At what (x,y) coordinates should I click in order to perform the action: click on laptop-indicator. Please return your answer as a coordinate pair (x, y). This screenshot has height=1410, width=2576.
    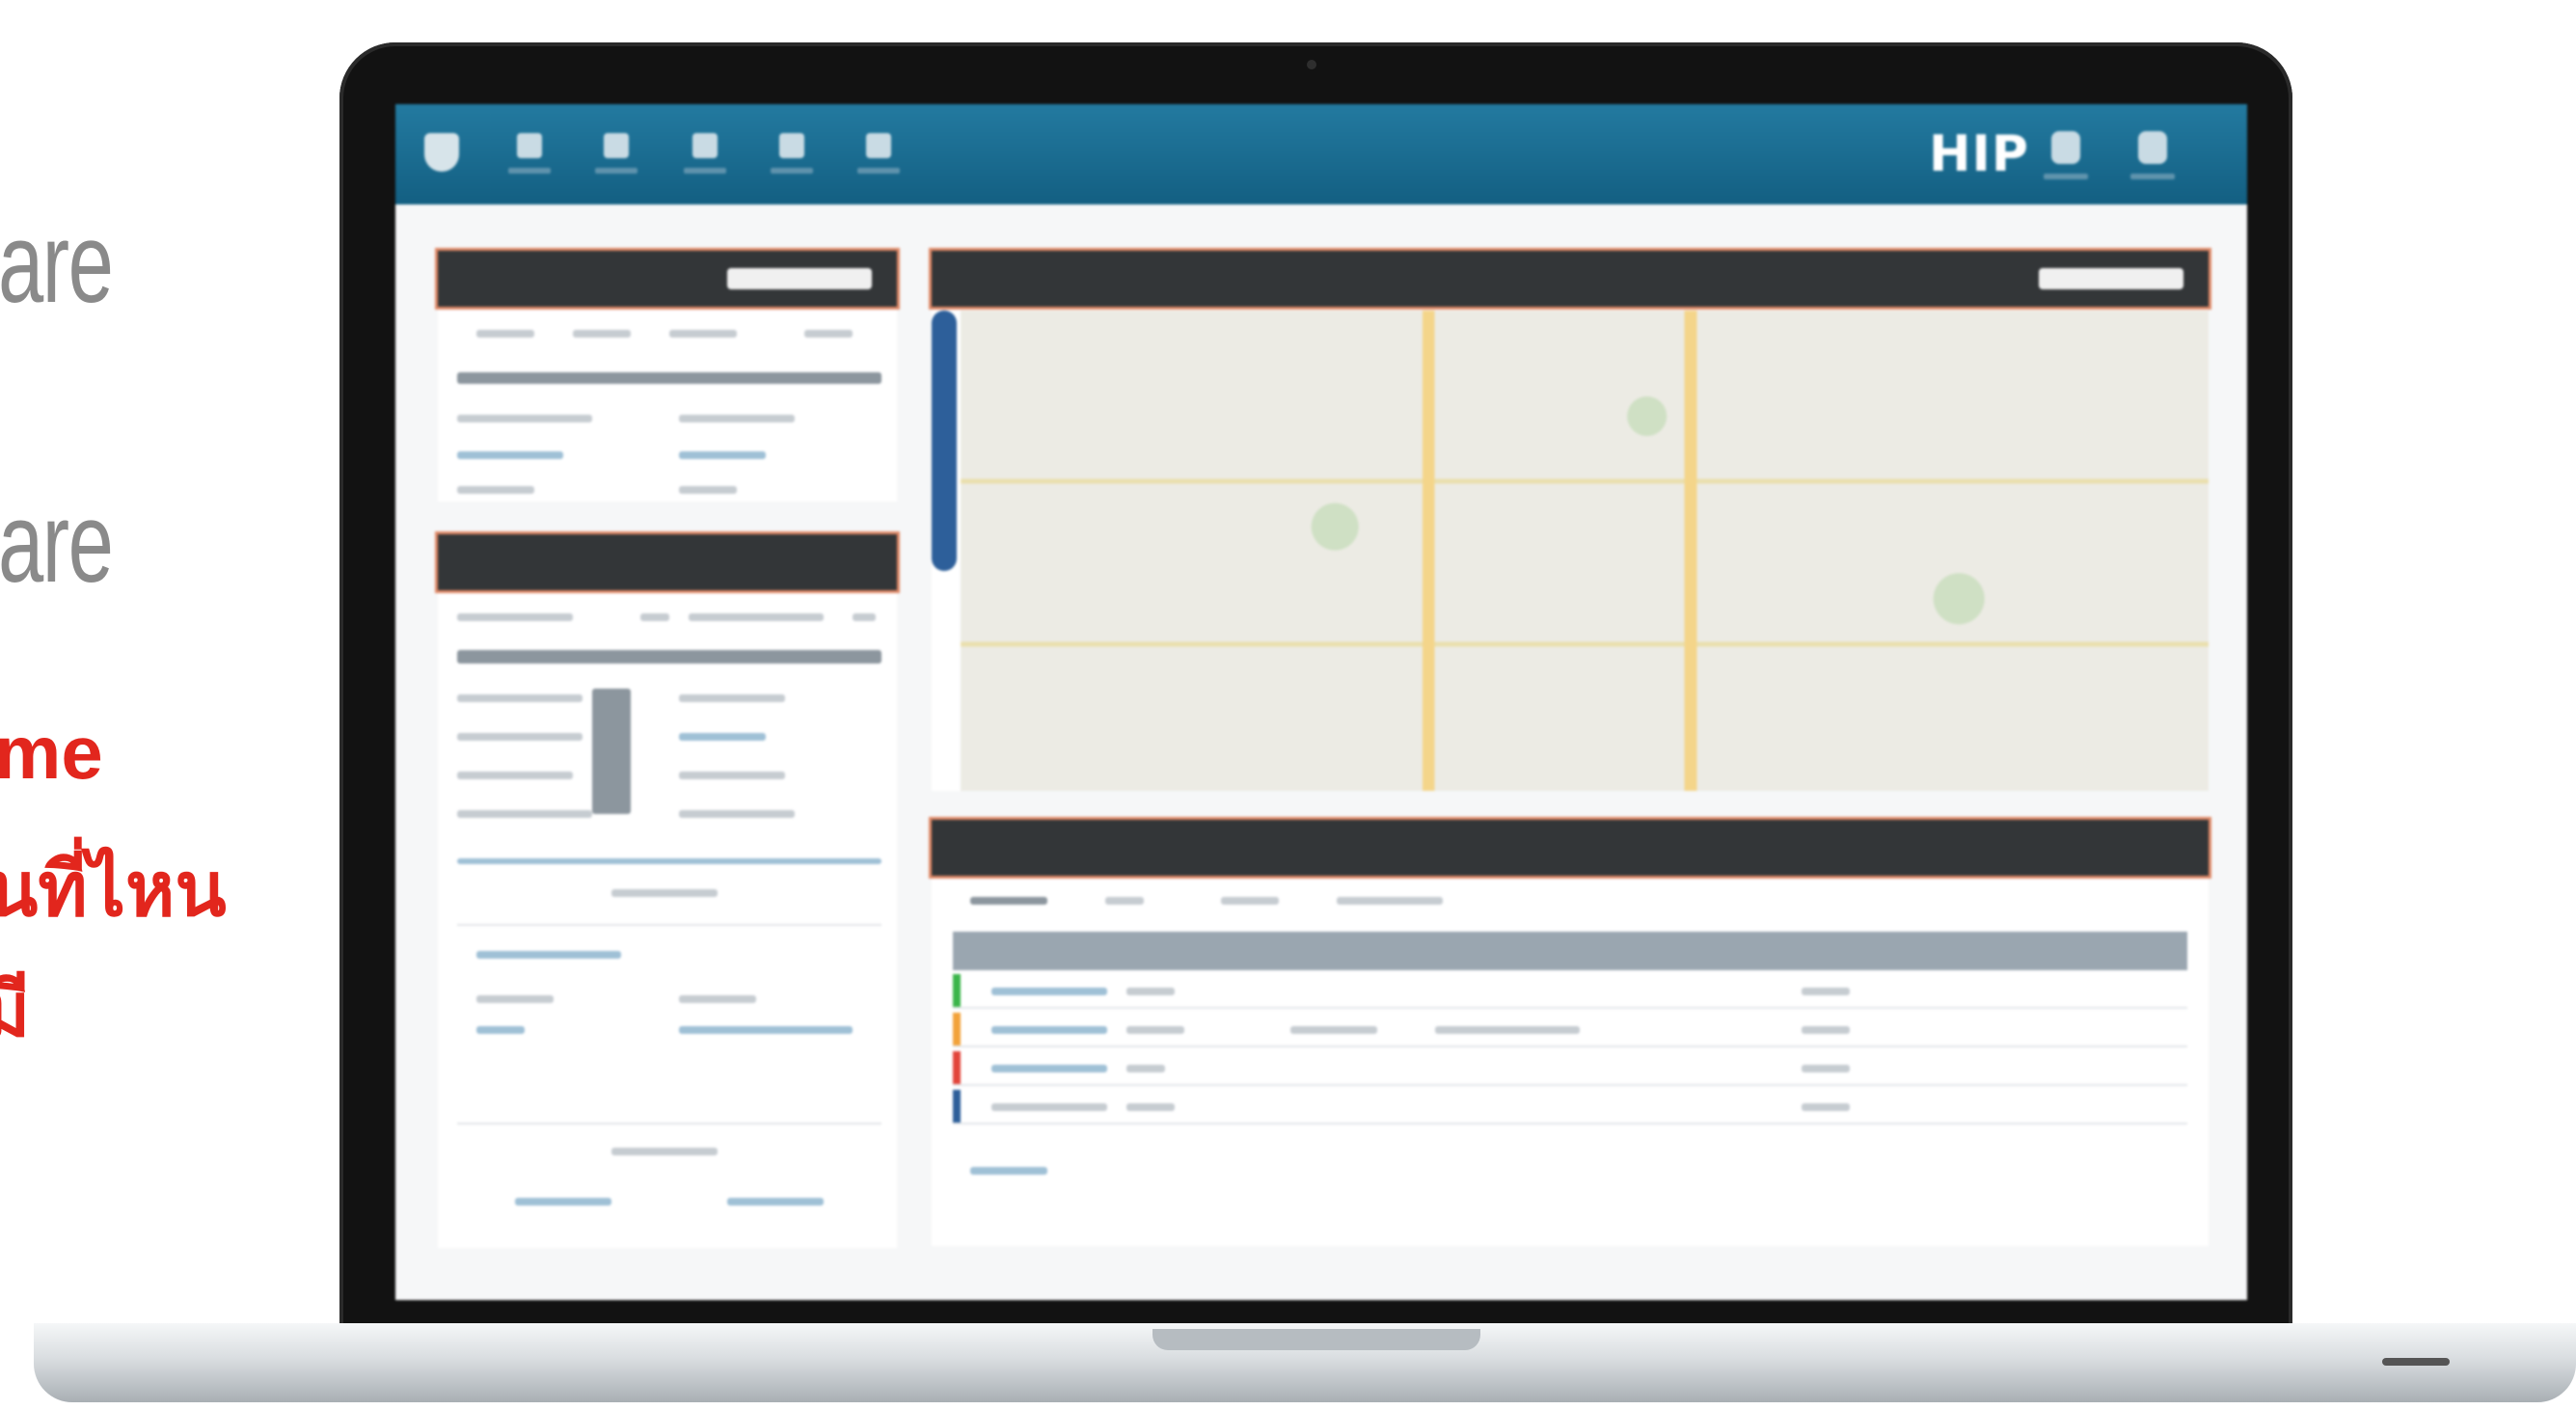
    Looking at the image, I should click on (2416, 1362).